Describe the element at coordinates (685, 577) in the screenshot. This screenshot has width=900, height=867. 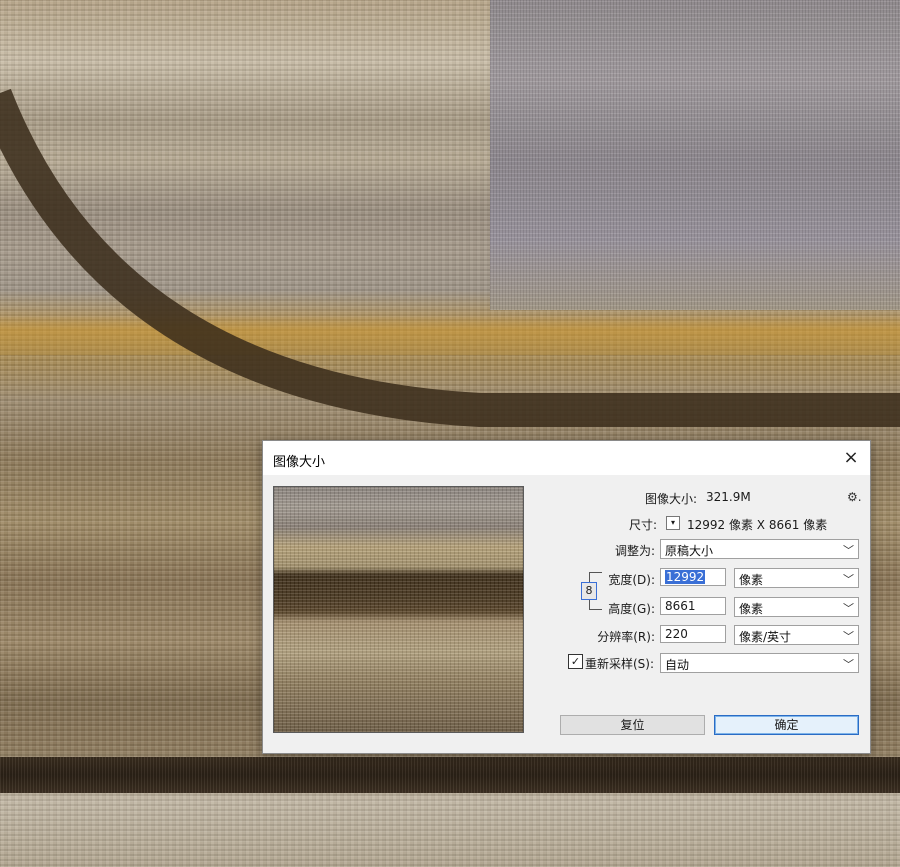
I see `width-value: 12992` at that location.